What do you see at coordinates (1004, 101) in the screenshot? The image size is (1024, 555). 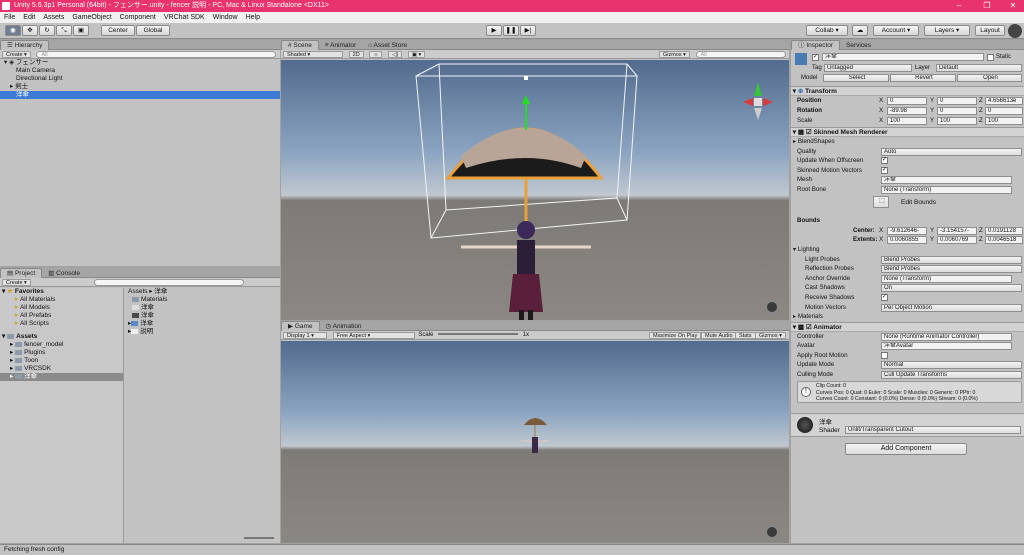 I see `position-z-field: 4.656613e` at bounding box center [1004, 101].